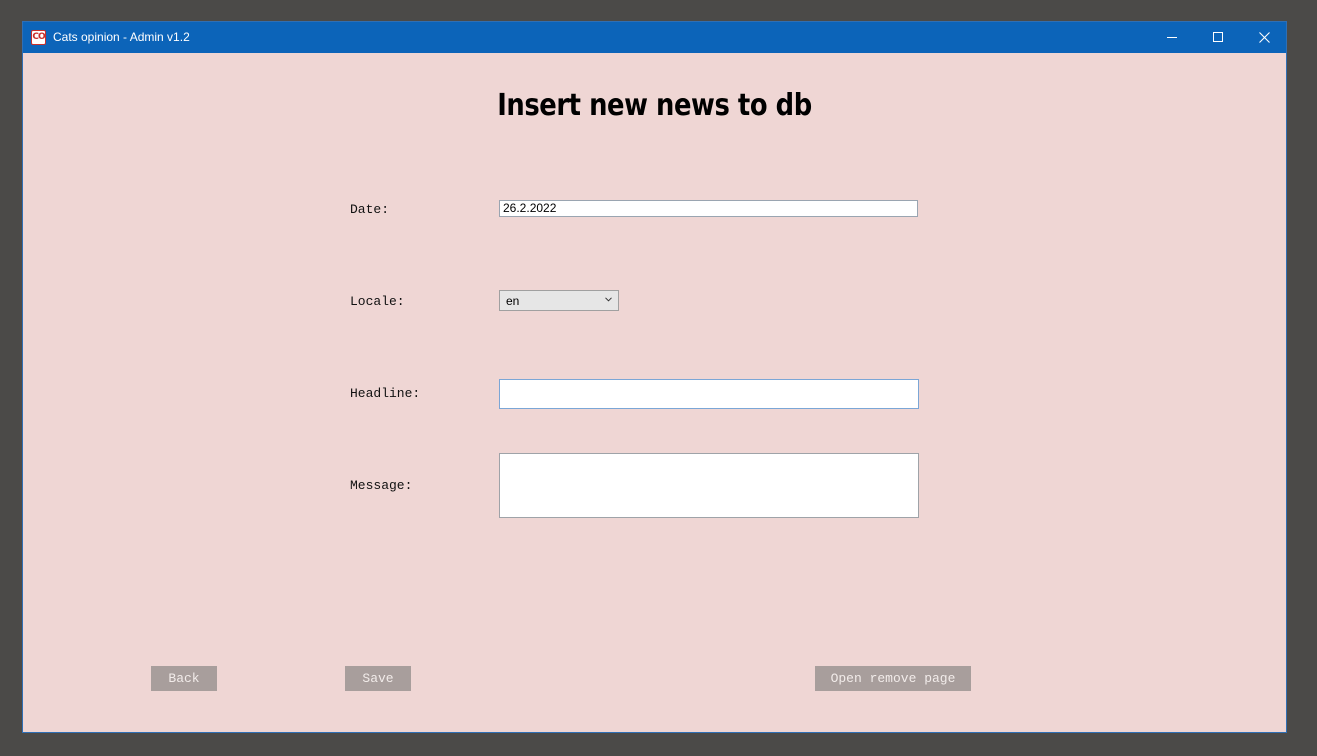 The image size is (1317, 756). I want to click on title-bar: CO Cats opinion - Admin v1.2, so click(654, 37).